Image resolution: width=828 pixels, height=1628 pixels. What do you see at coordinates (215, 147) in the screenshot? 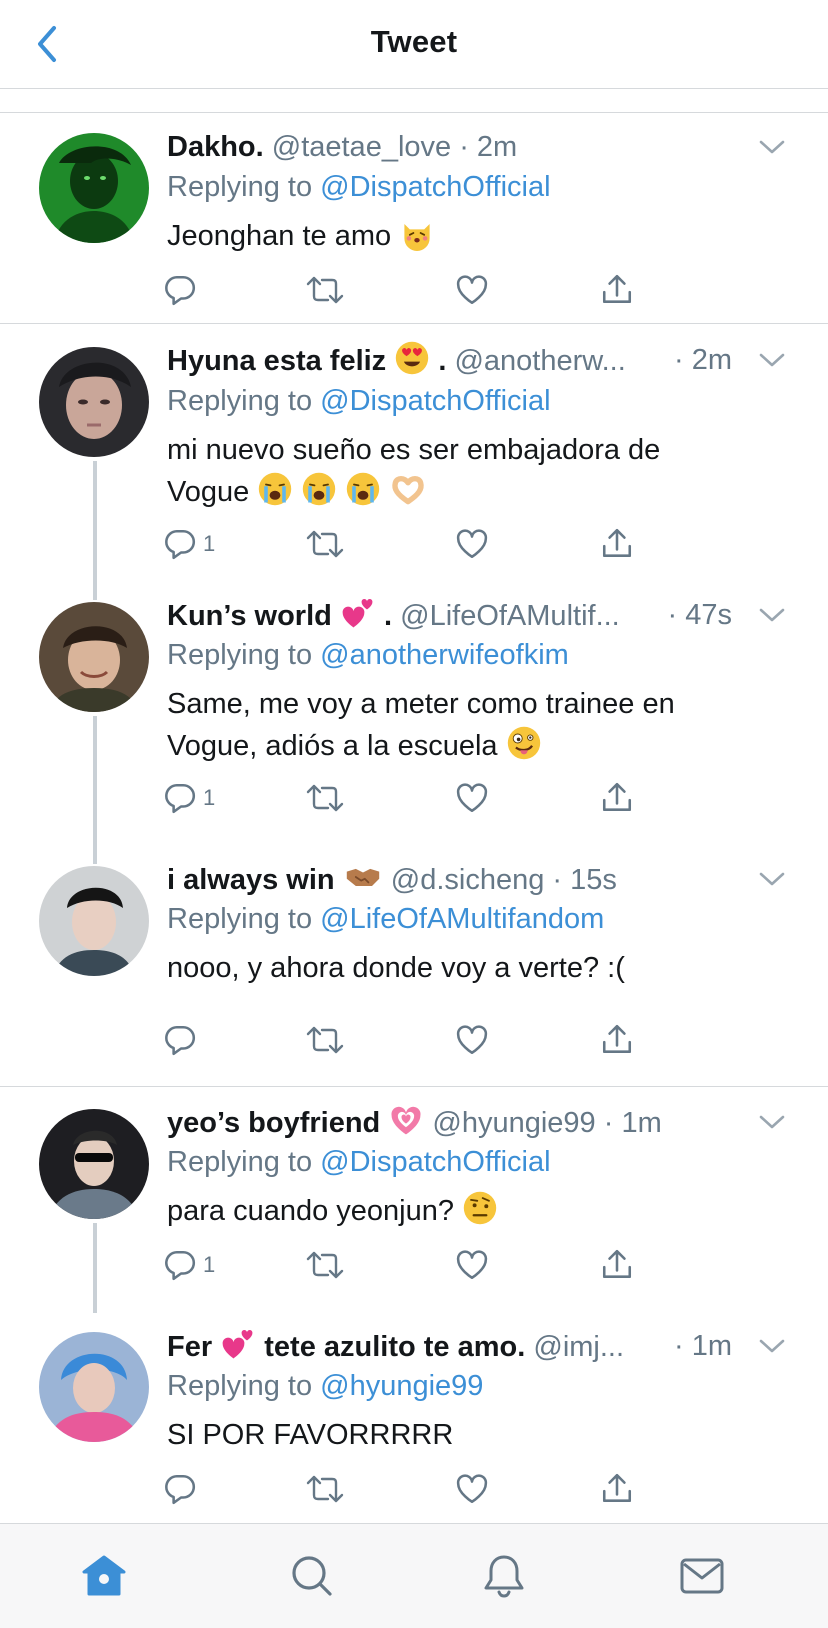
I see `display-name: Dakho.` at bounding box center [215, 147].